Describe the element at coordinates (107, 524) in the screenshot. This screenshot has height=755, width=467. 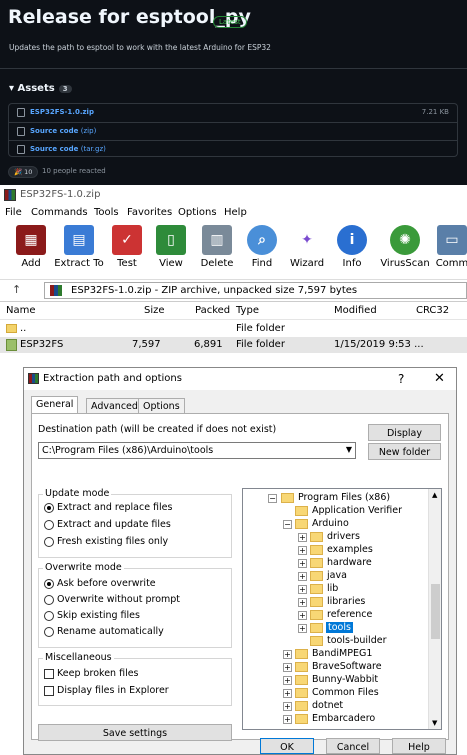
I see `radio-option: Extract and update files` at that location.